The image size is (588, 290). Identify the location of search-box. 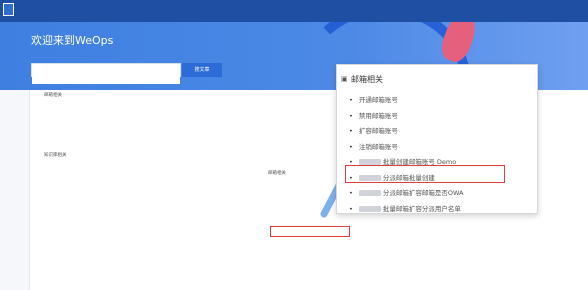
(106, 73).